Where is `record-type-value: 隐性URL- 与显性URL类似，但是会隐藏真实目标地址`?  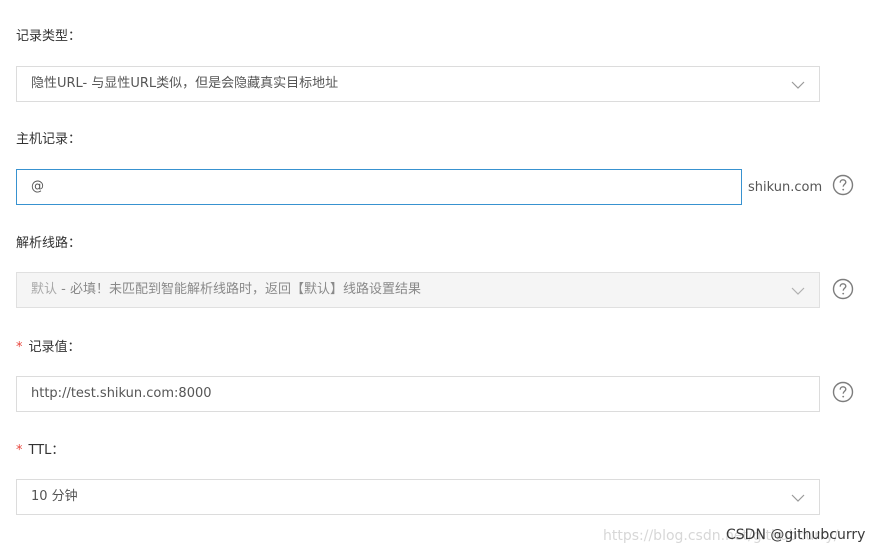 record-type-value: 隐性URL- 与显性URL类似，但是会隐藏真实目标地址 is located at coordinates (185, 83).